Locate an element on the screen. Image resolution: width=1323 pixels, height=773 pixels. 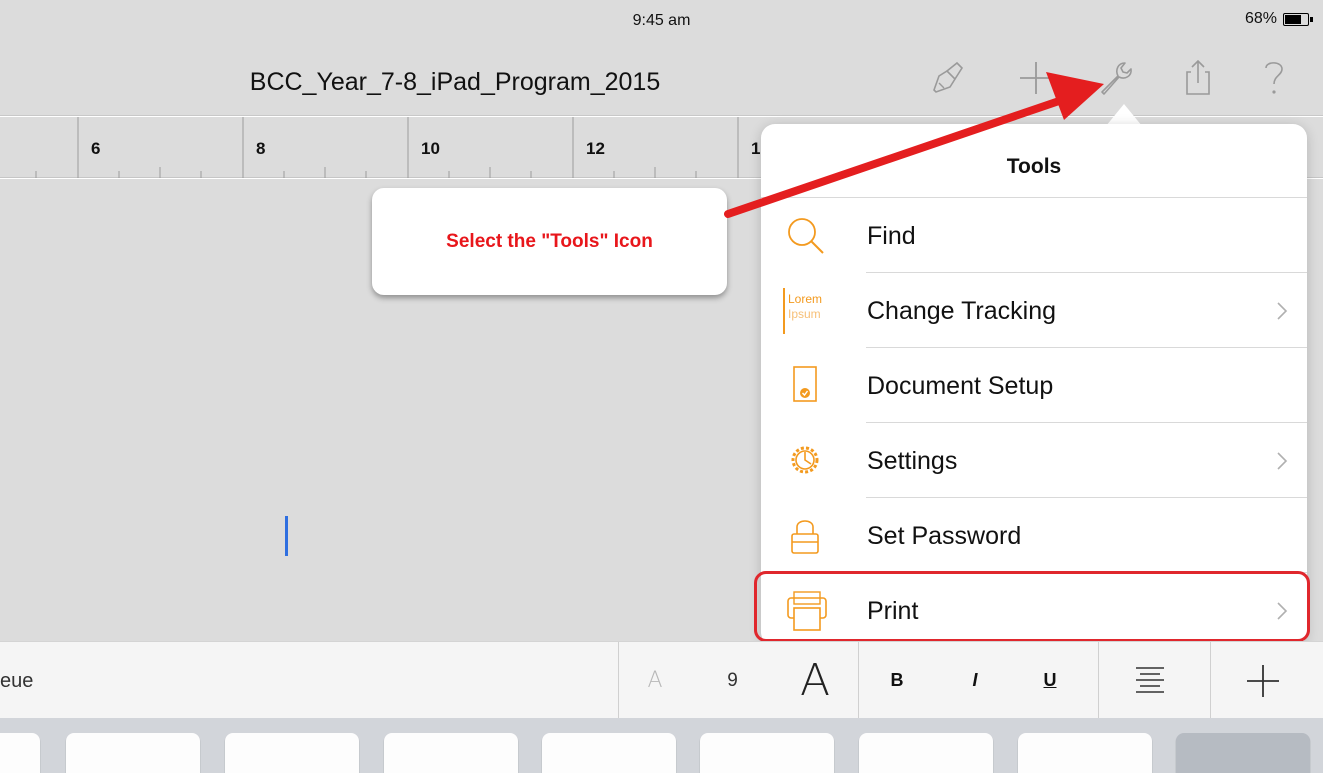
share-icon is located at coordinates (1198, 78).